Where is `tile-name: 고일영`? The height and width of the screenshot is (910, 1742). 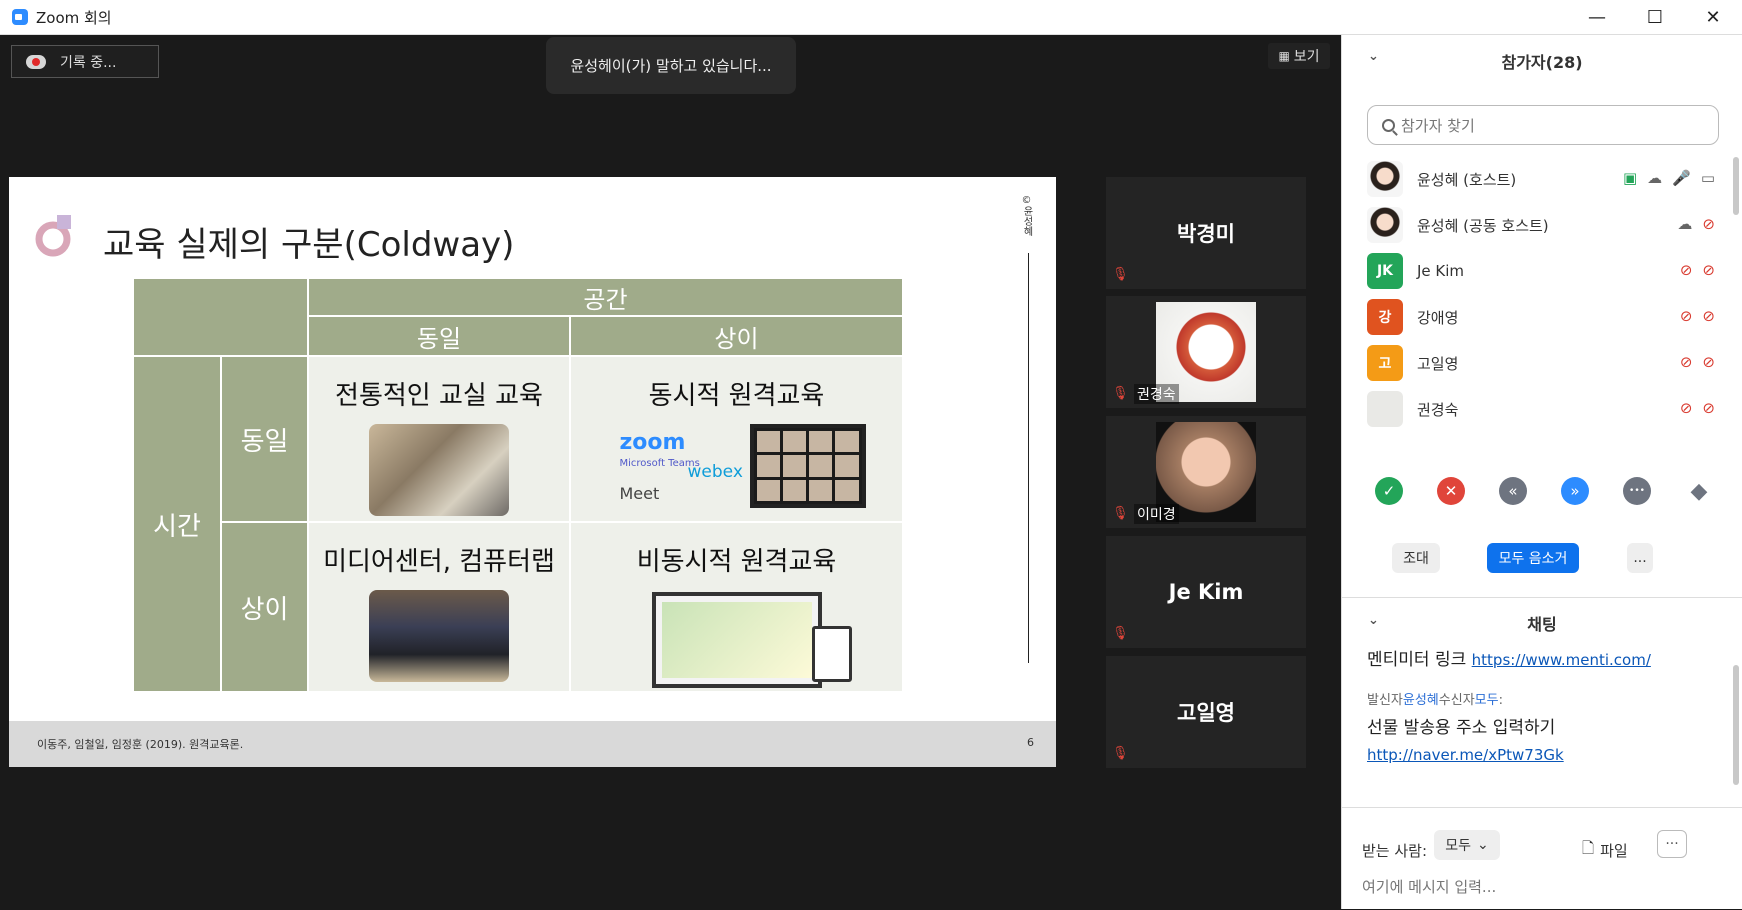 tile-name: 고일영 is located at coordinates (1206, 713).